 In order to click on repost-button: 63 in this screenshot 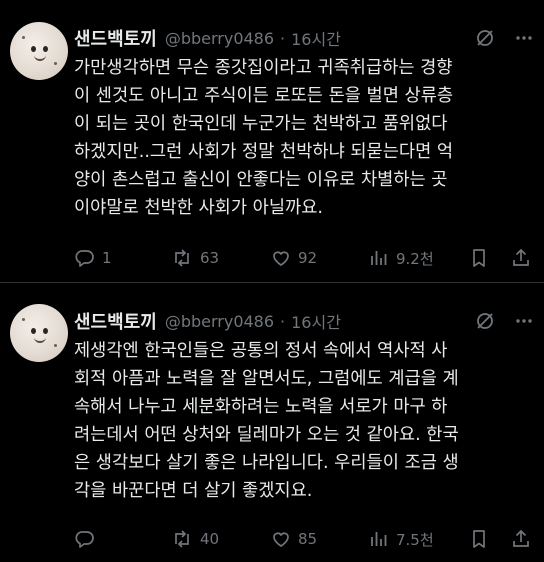, I will do `click(194, 258)`.